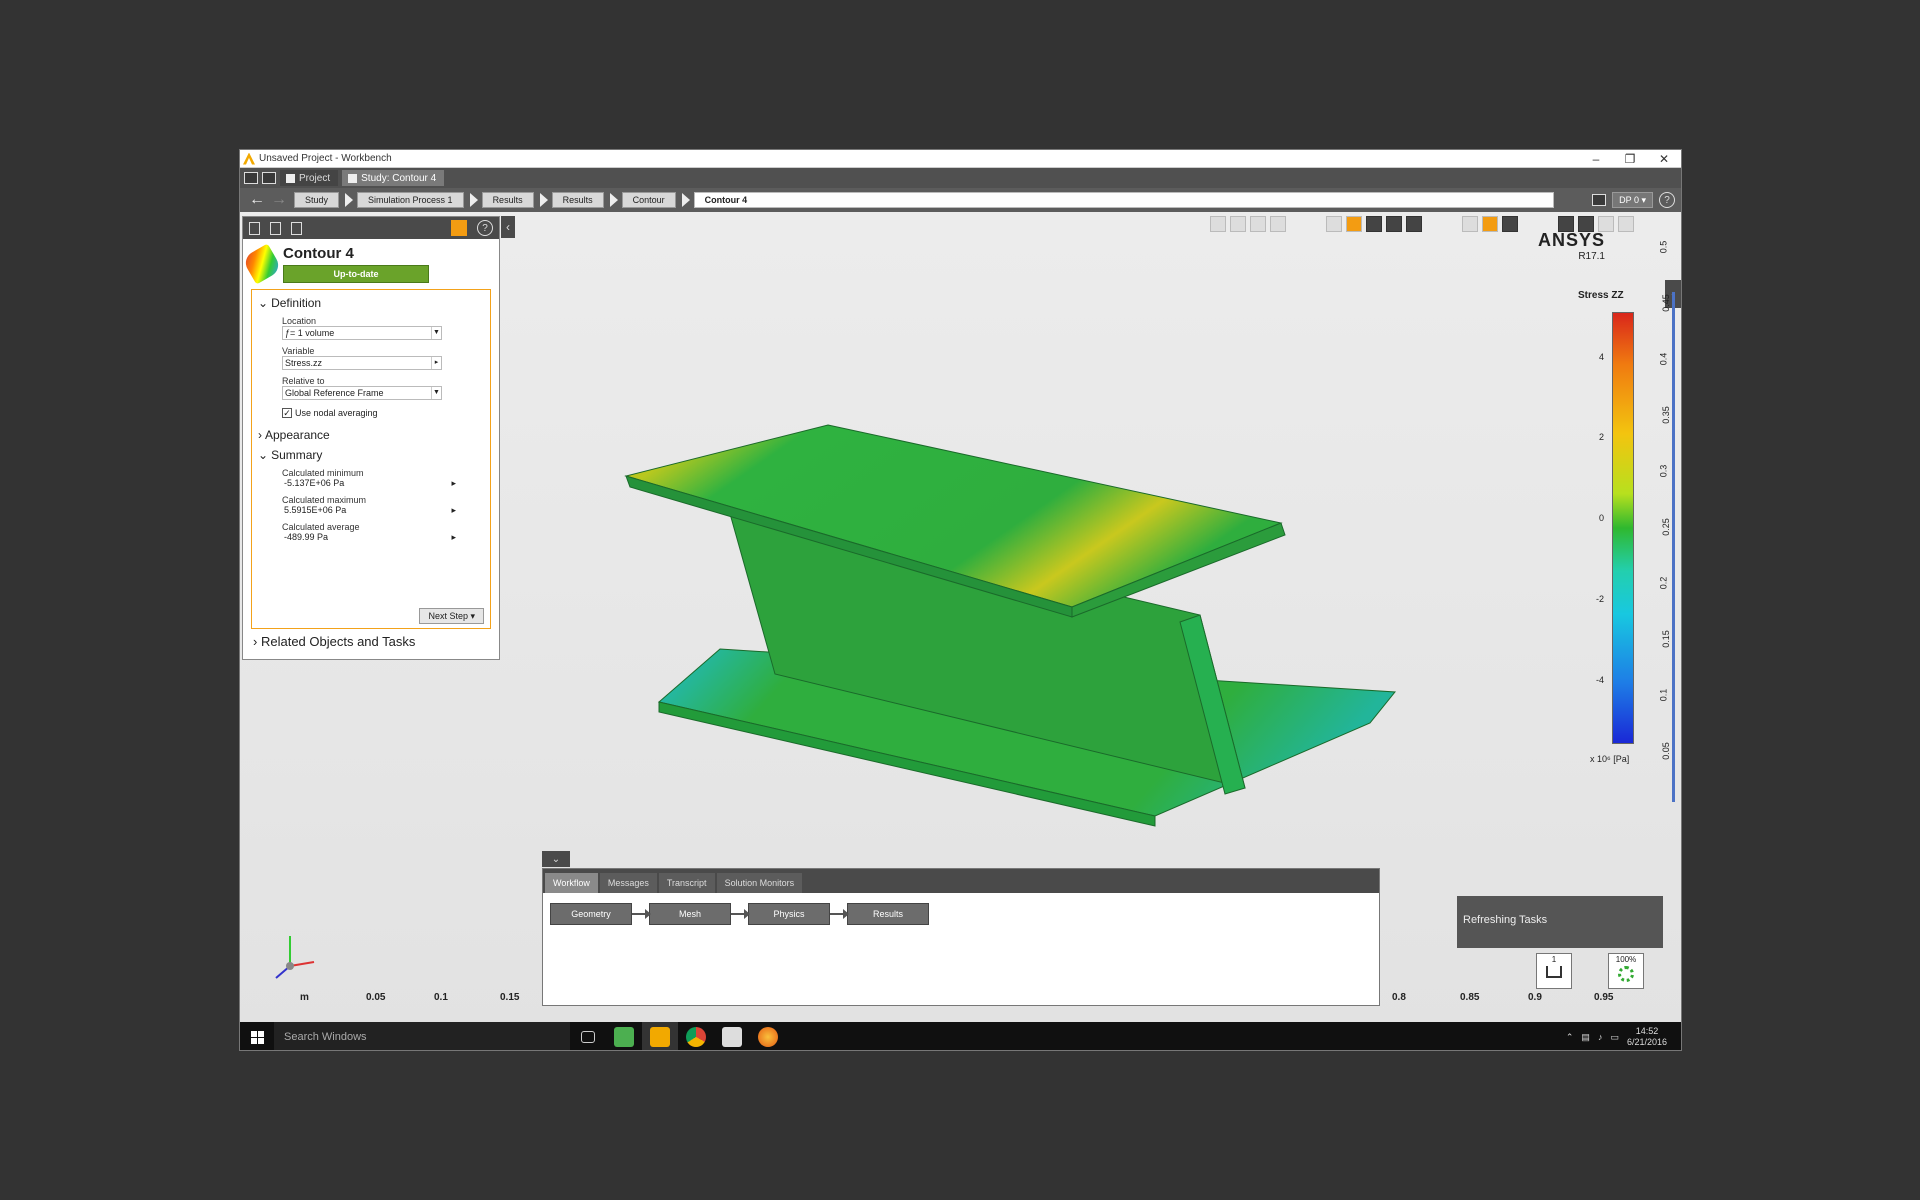  I want to click on taskbar-search: Search Windows, so click(422, 1036).